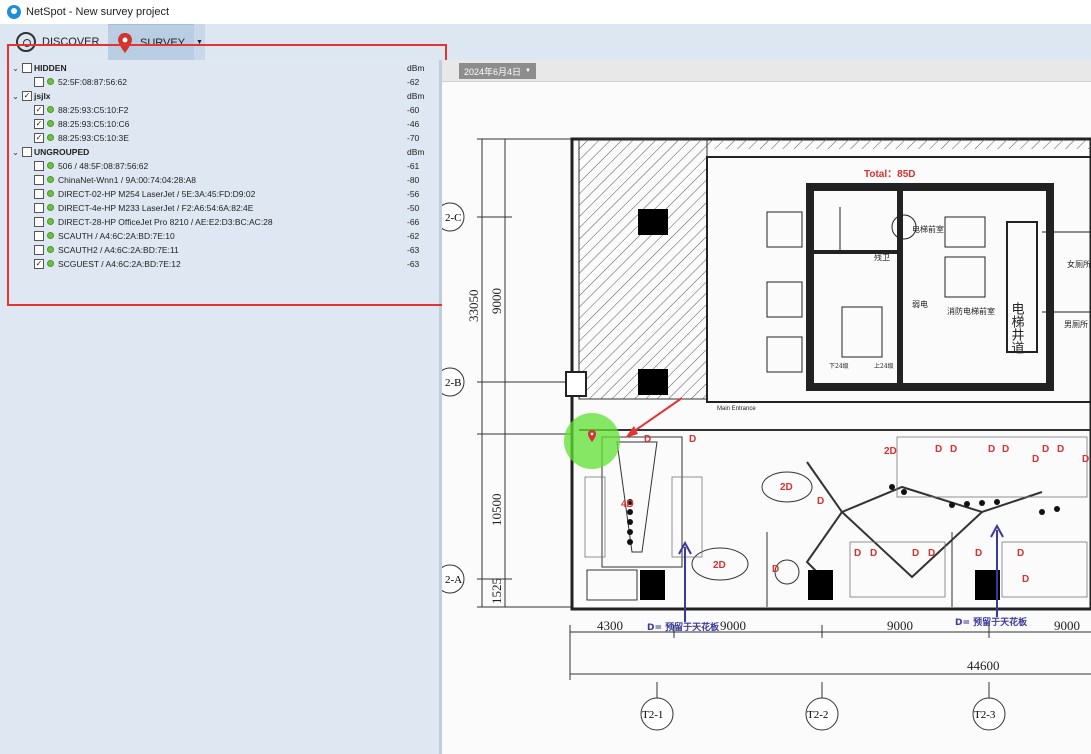  Describe the element at coordinates (683, 627) in the screenshot. I see `annotation-left: D= 预留于天花板` at that location.